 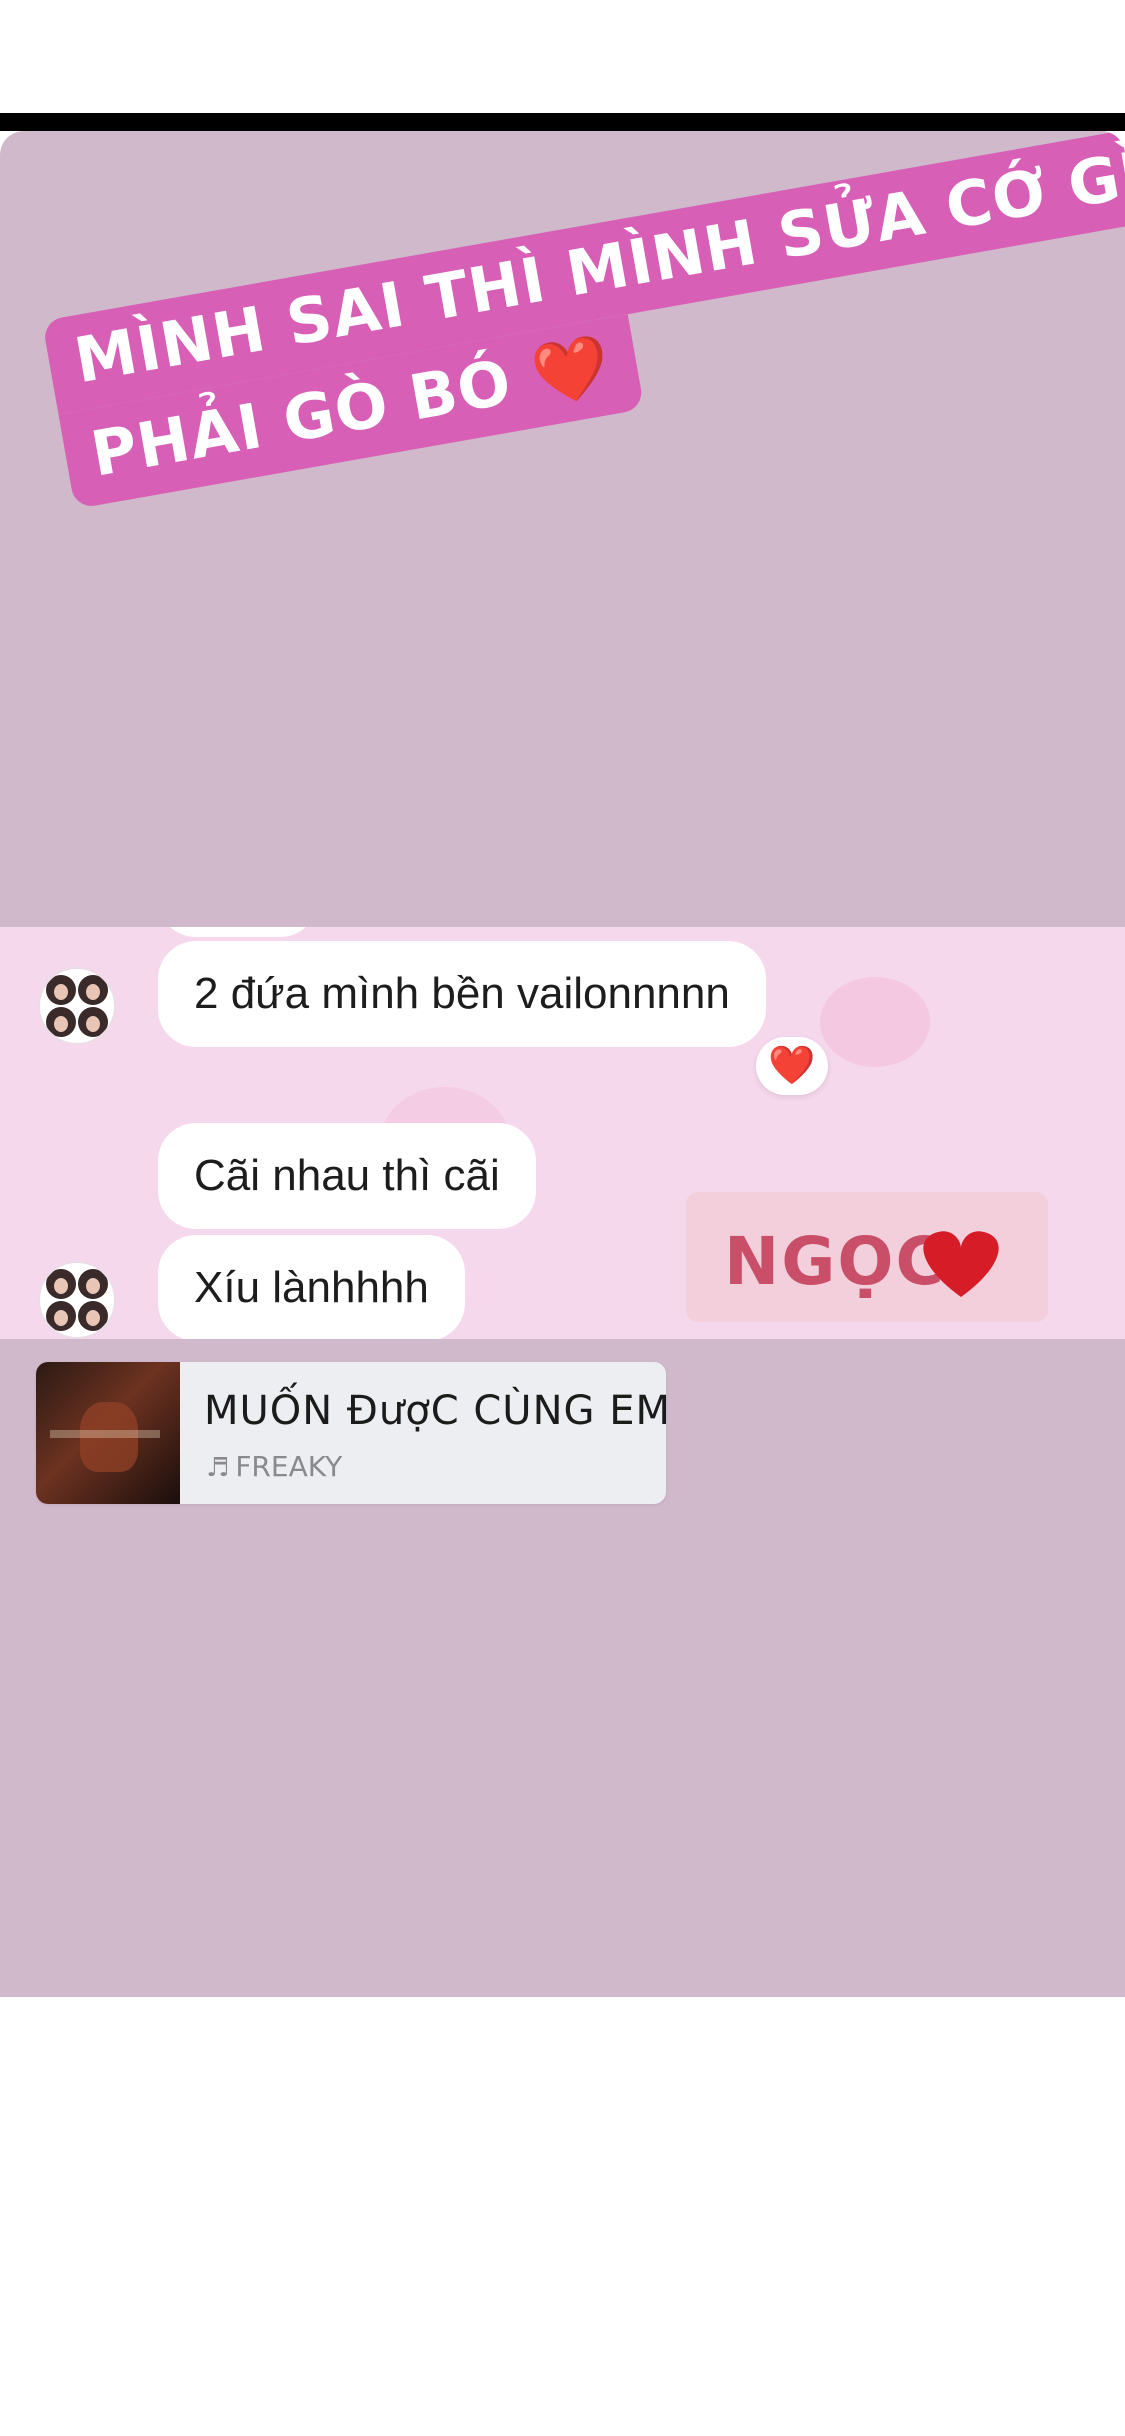 I want to click on artist-line: ♬ FREAKY, so click(x=274, y=1466).